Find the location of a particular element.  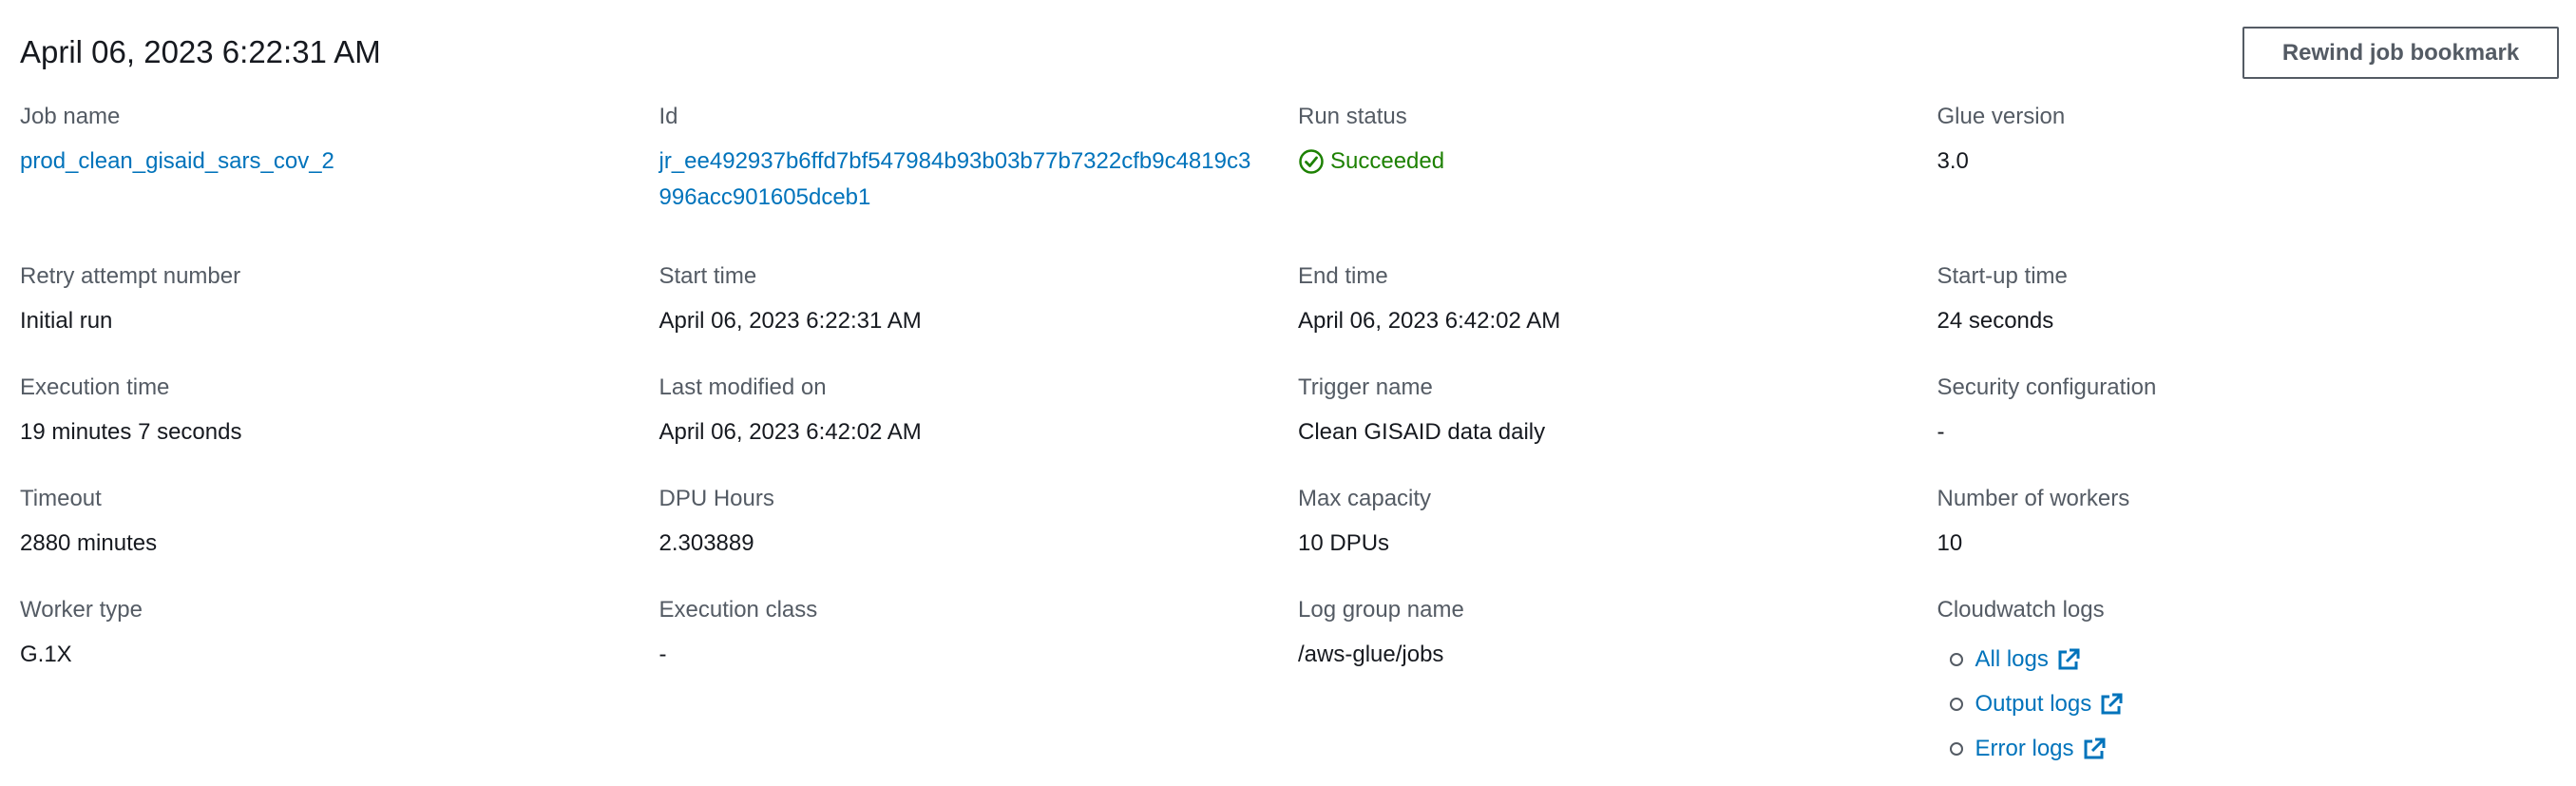

page-title: April 06, 2023 6:22:31 AM is located at coordinates (200, 51).